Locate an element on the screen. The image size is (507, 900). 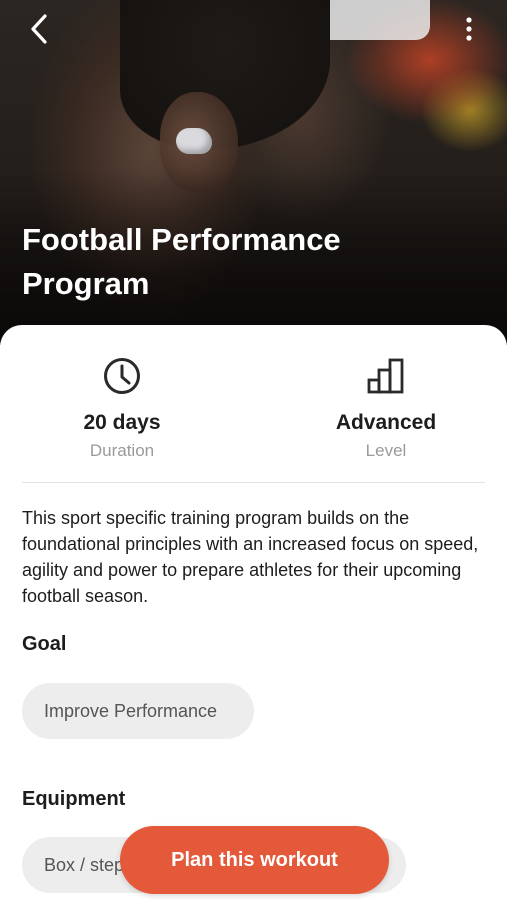
back-button is located at coordinates (39, 29).